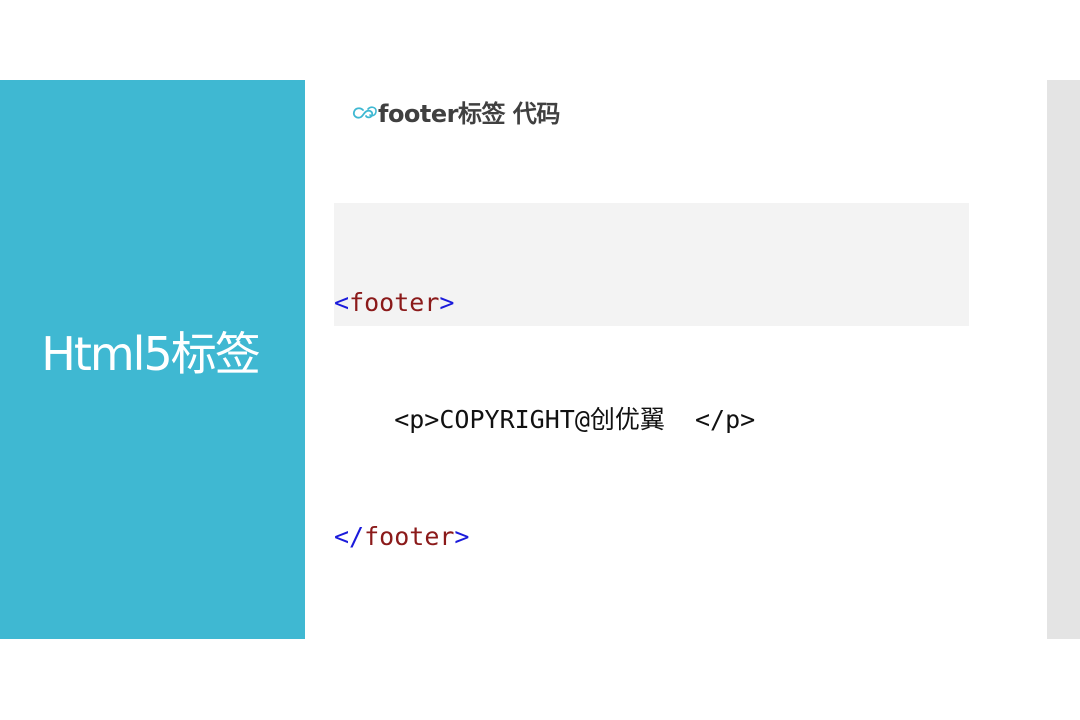 The width and height of the screenshot is (1080, 720). I want to click on curl-bullet-icon, so click(364, 112).